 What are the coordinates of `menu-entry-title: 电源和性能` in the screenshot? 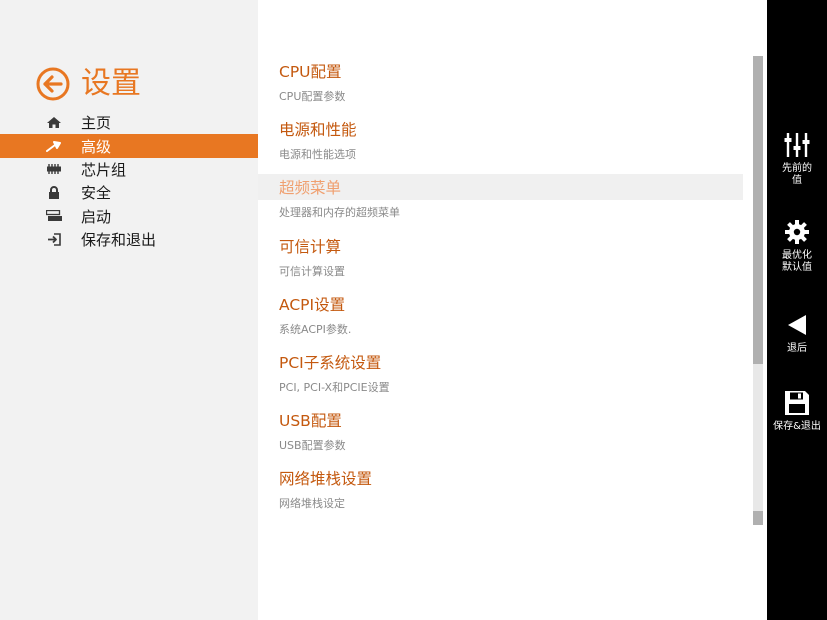 It's located at (318, 130).